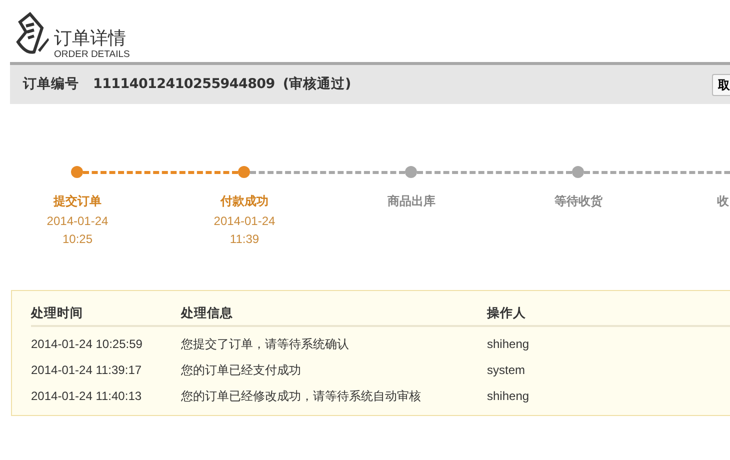 The width and height of the screenshot is (730, 460). What do you see at coordinates (317, 84) in the screenshot?
I see `order-status: (审核通过)` at bounding box center [317, 84].